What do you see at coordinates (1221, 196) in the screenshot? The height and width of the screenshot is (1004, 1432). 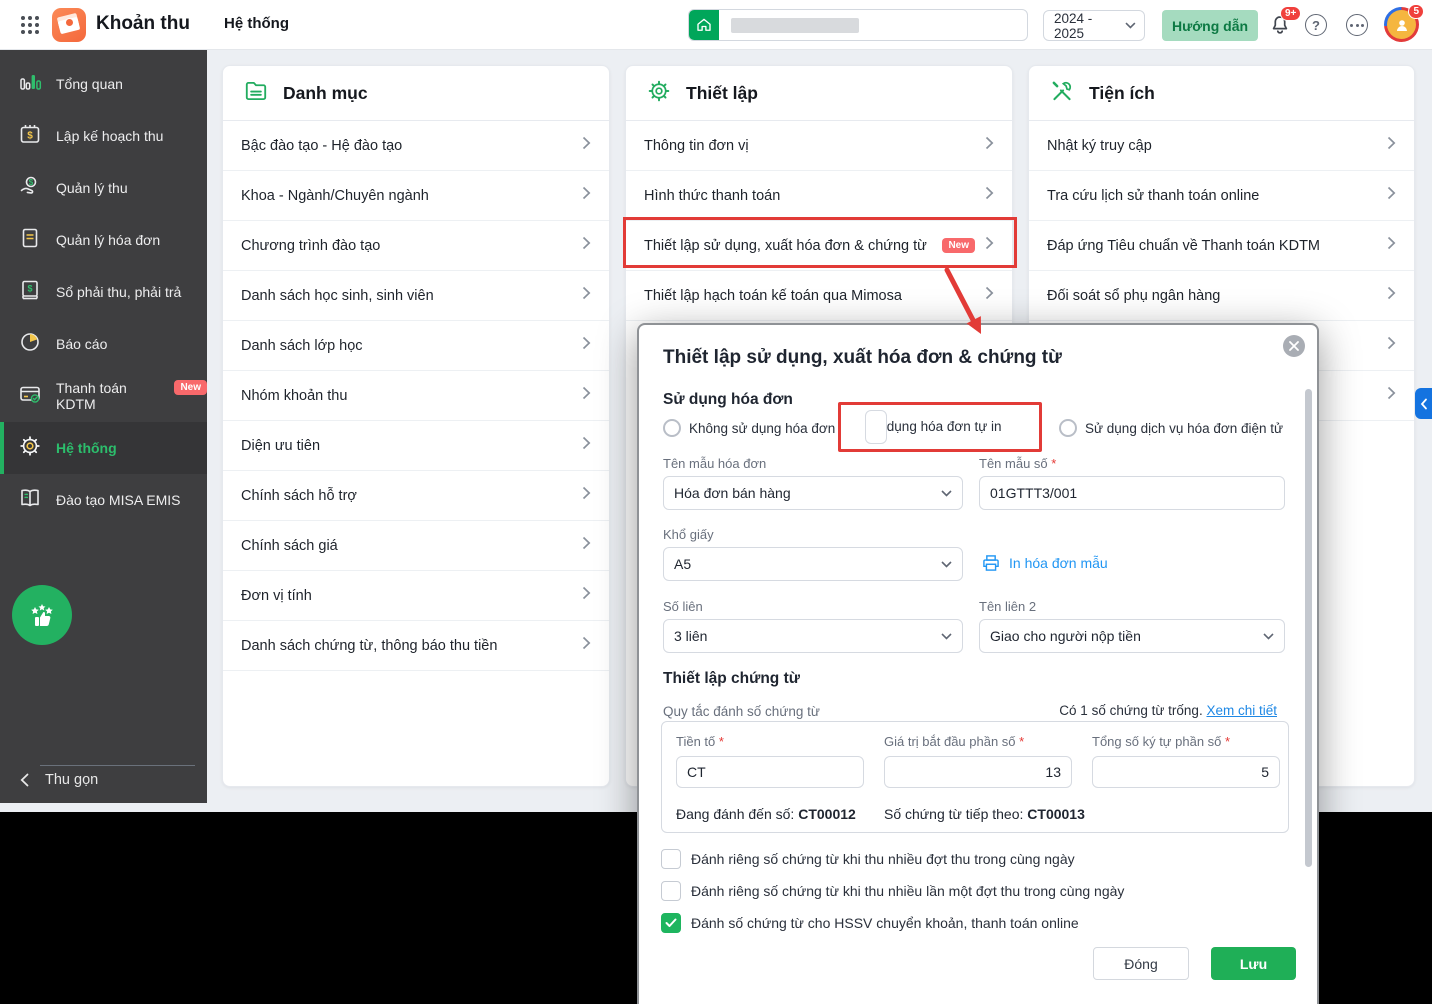 I see `list-item: Tra cứu lịch sử thanh toán online` at bounding box center [1221, 196].